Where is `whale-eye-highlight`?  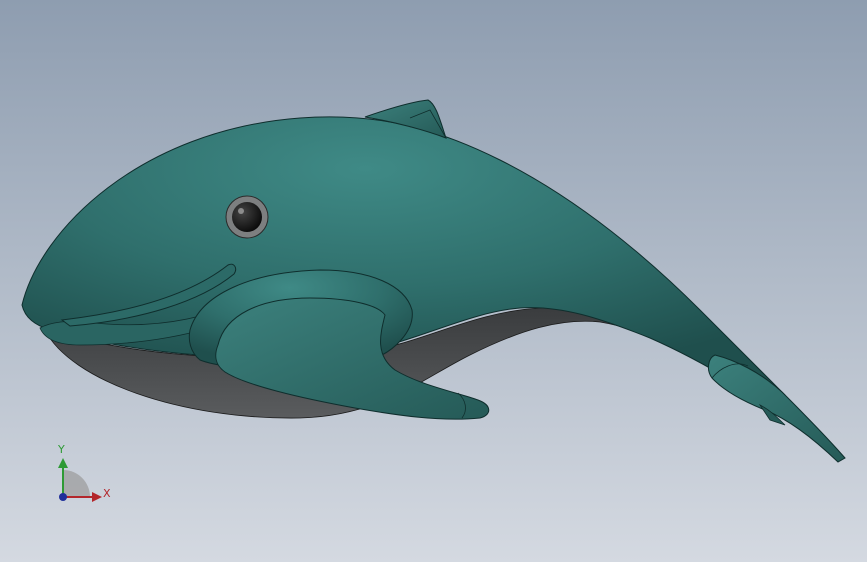 whale-eye-highlight is located at coordinates (241, 211).